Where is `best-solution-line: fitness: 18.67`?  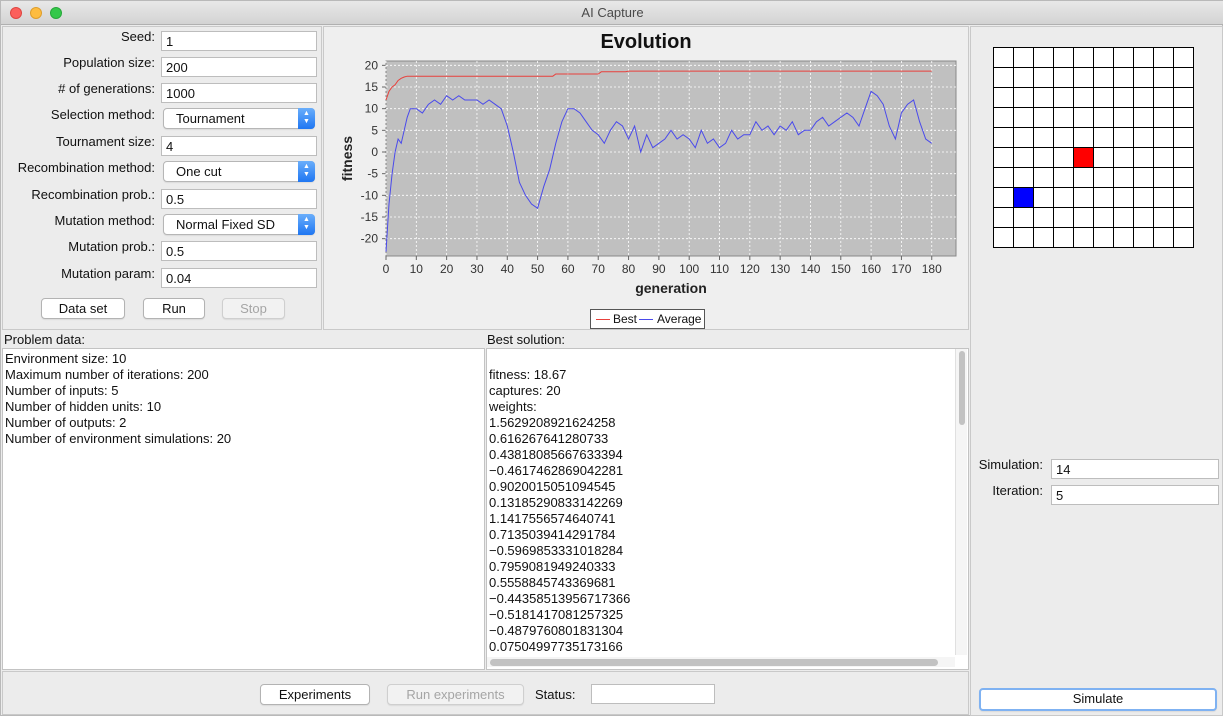
best-solution-line: fitness: 18.67 is located at coordinates (528, 374).